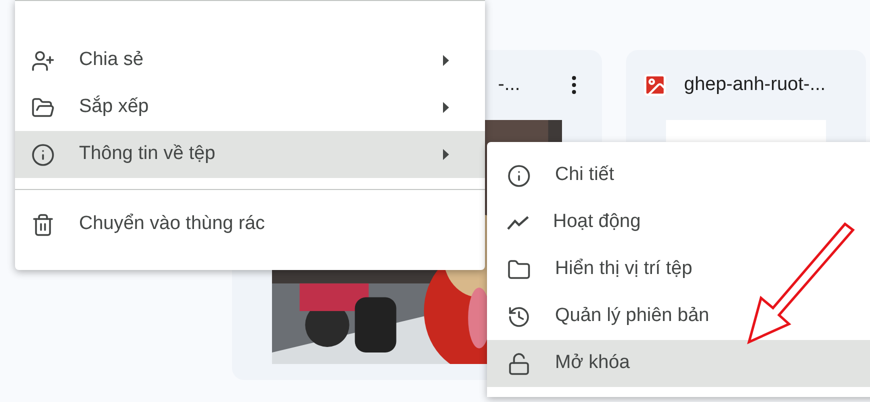  I want to click on menu-item: Chuyển vào thùng rác, so click(250, 224).